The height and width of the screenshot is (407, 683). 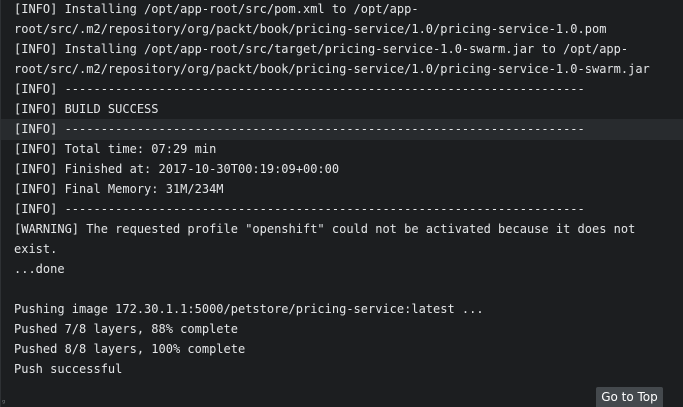 What do you see at coordinates (39, 269) in the screenshot?
I see `log-line: ...done` at bounding box center [39, 269].